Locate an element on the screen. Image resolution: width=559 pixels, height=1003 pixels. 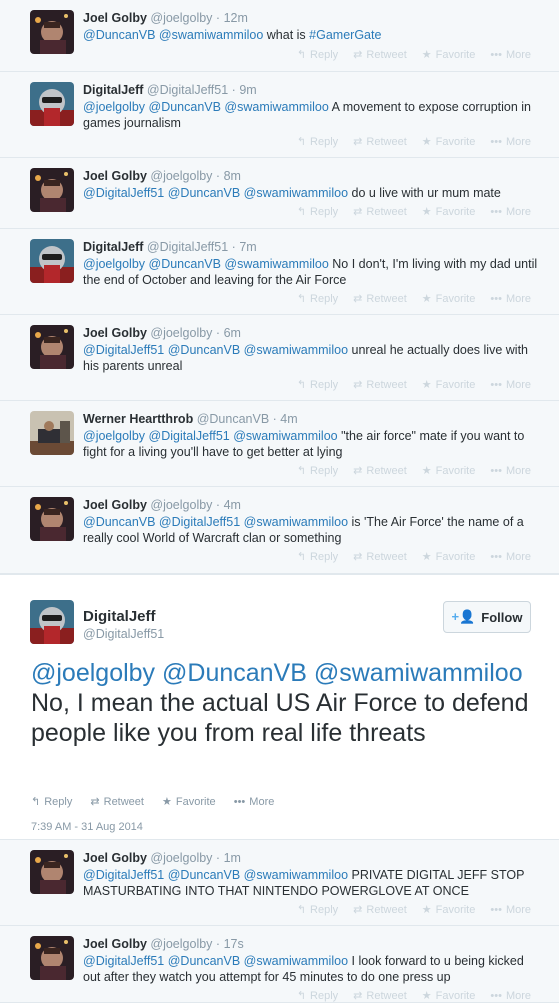
author-name: Werner Heartthrob is located at coordinates (138, 419).